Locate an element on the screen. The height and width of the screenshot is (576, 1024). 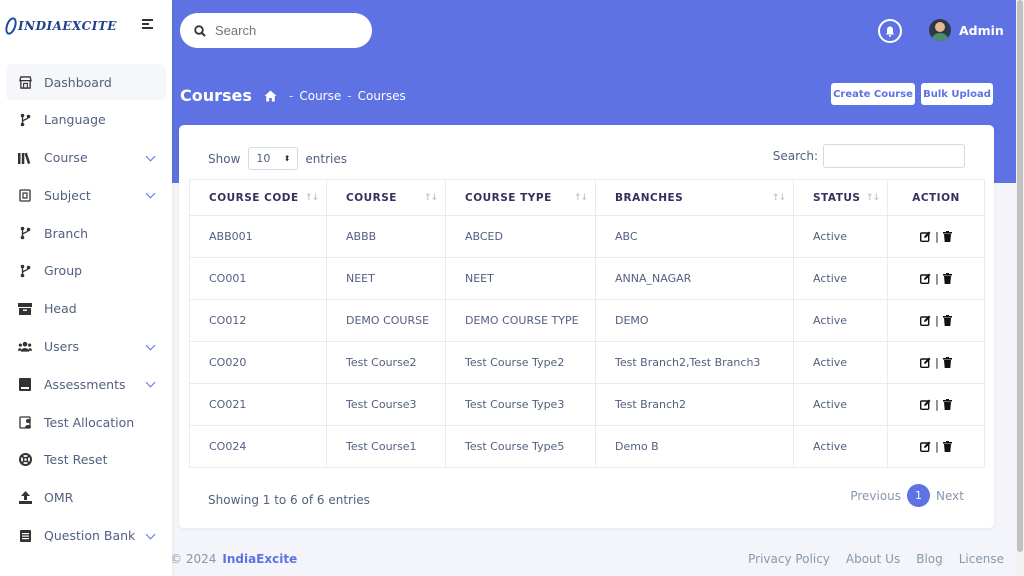
sidebar-item-head: Head is located at coordinates (86, 309).